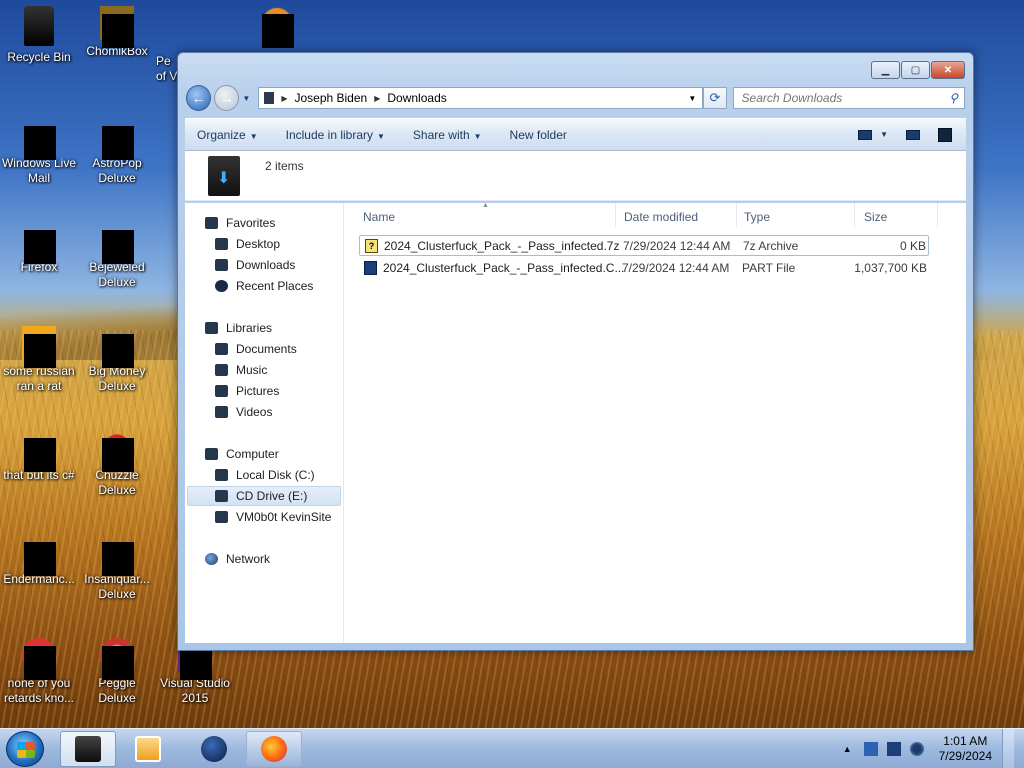 This screenshot has width=1024, height=768. I want to click on organize-button: Organize ▼, so click(227, 135).